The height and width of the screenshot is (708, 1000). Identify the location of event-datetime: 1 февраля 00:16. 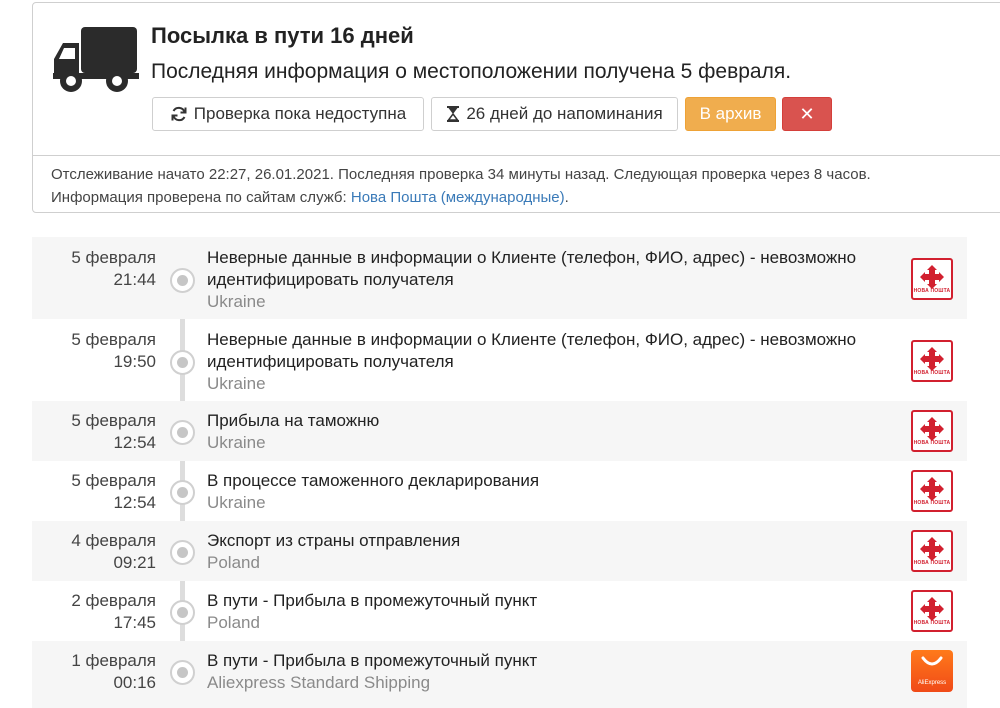
(94, 672).